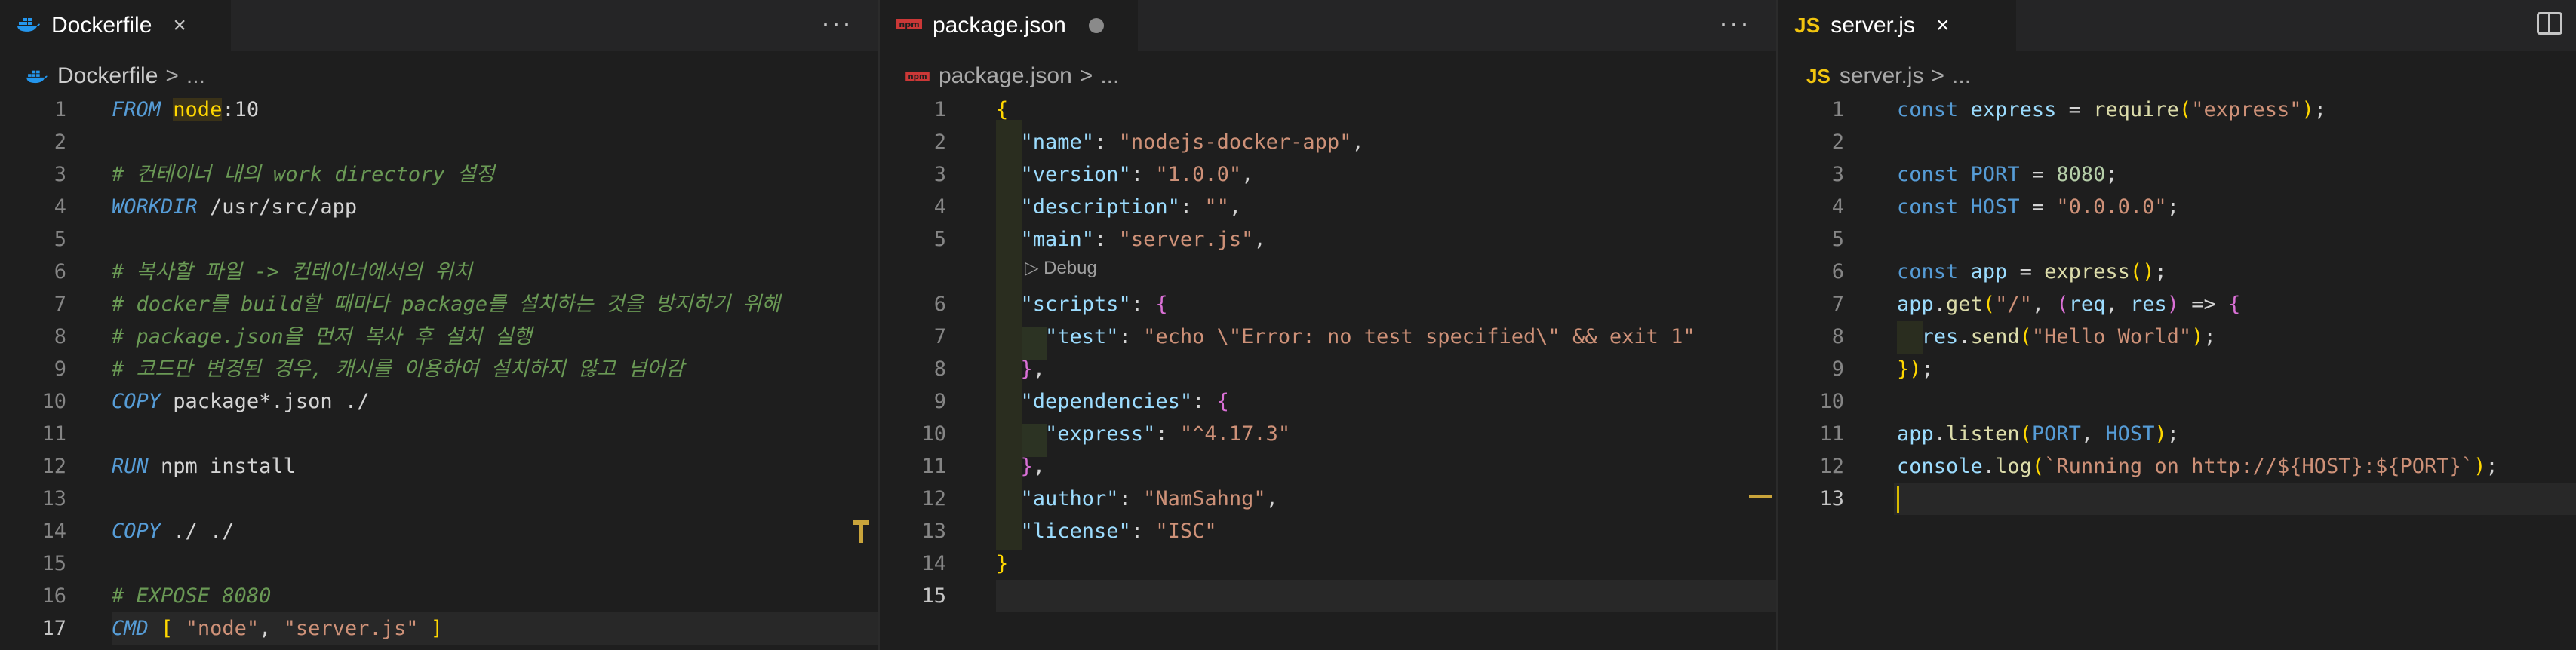 The height and width of the screenshot is (650, 2576). I want to click on code-line: 5 "main": "server.js",, so click(1328, 239).